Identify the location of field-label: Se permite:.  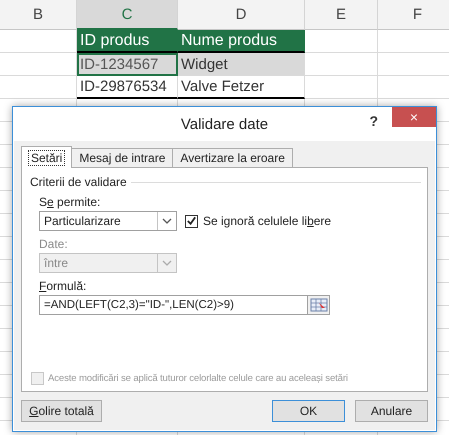
(70, 202).